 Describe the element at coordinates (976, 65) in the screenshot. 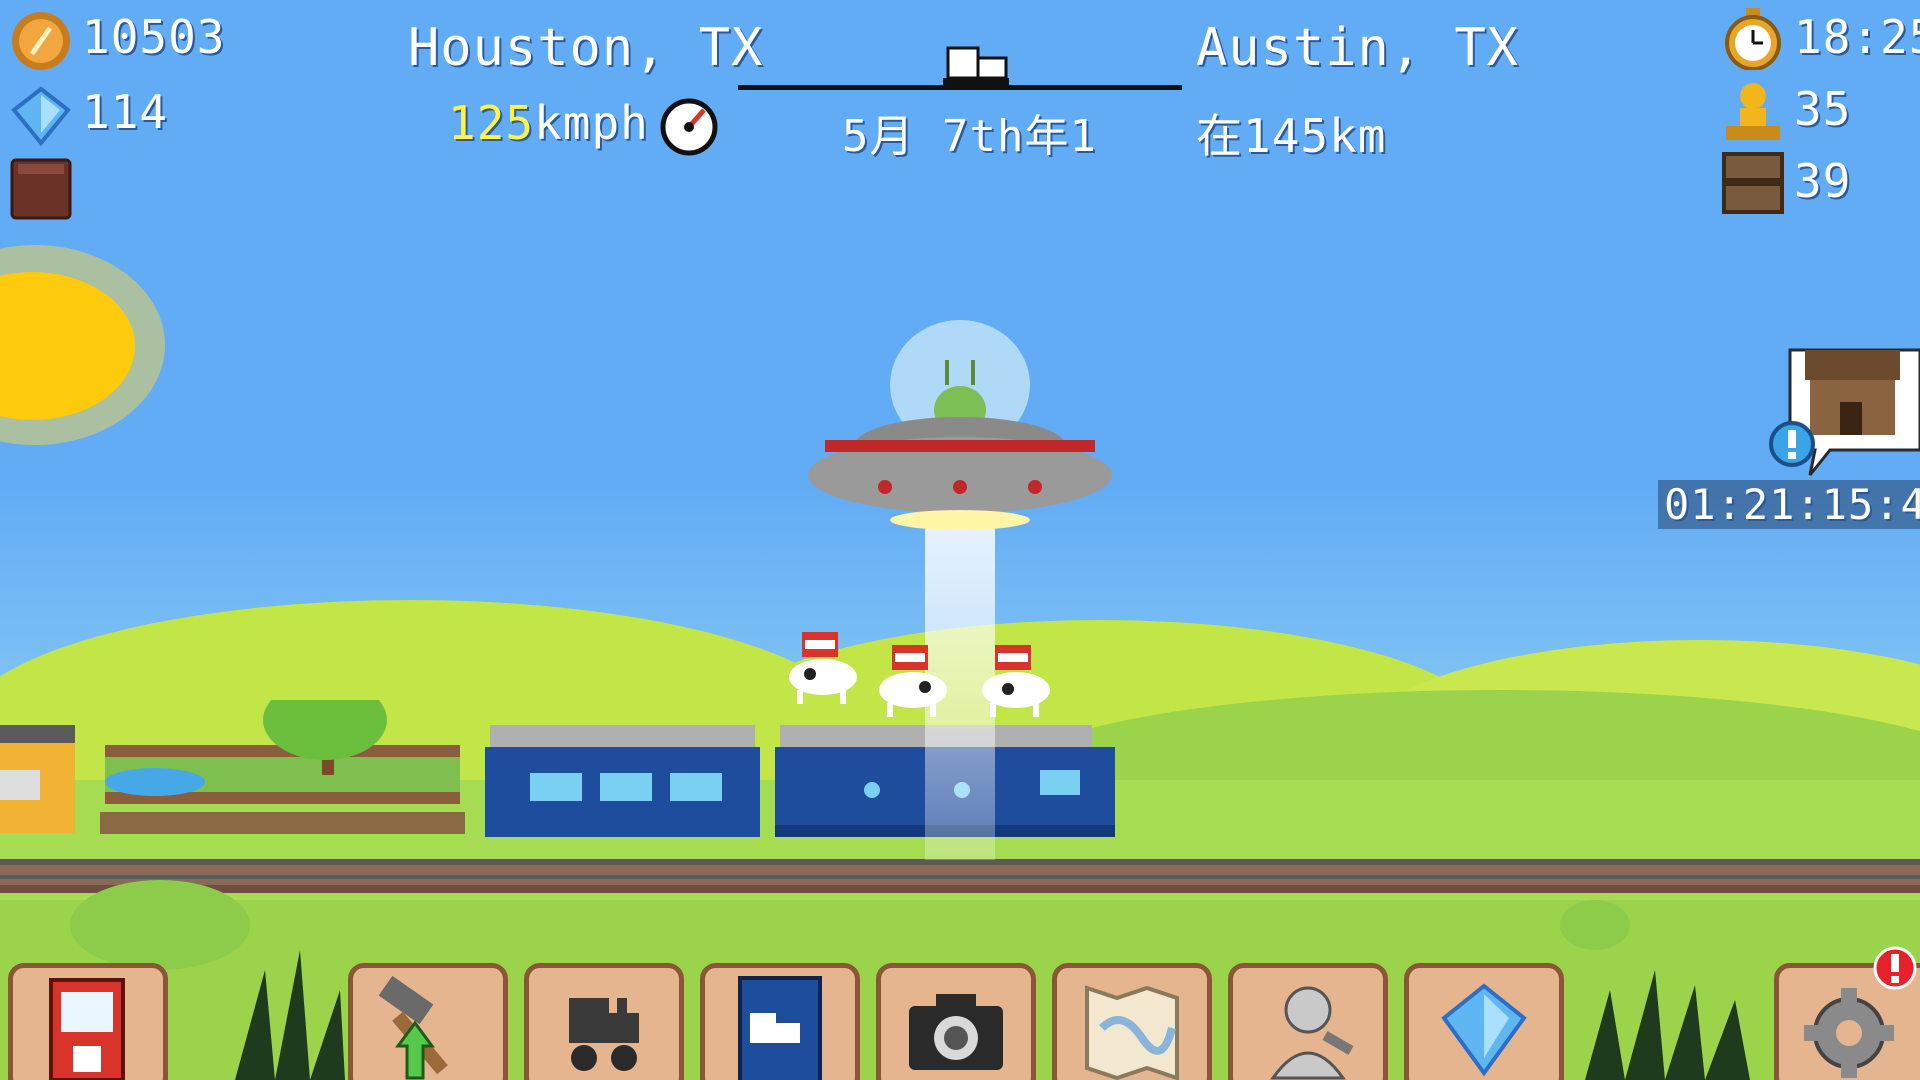

I see `train-progress-icon` at that location.